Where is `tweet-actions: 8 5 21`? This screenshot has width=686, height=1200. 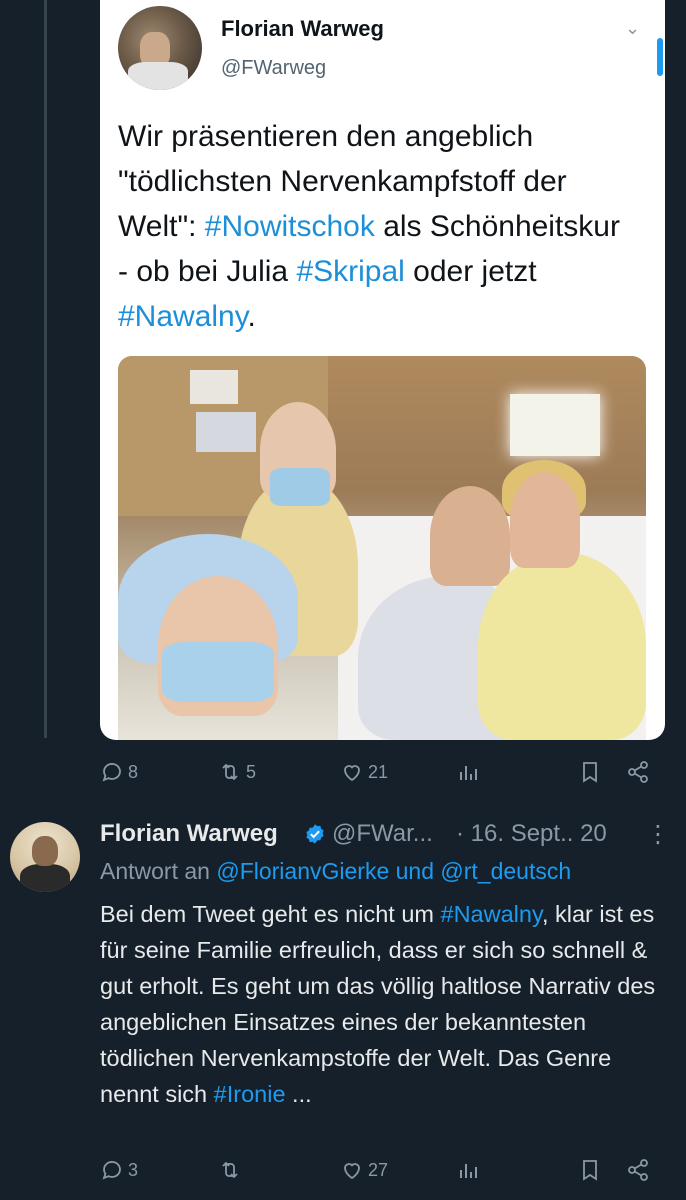
tweet-actions: 8 5 21 is located at coordinates (380, 775).